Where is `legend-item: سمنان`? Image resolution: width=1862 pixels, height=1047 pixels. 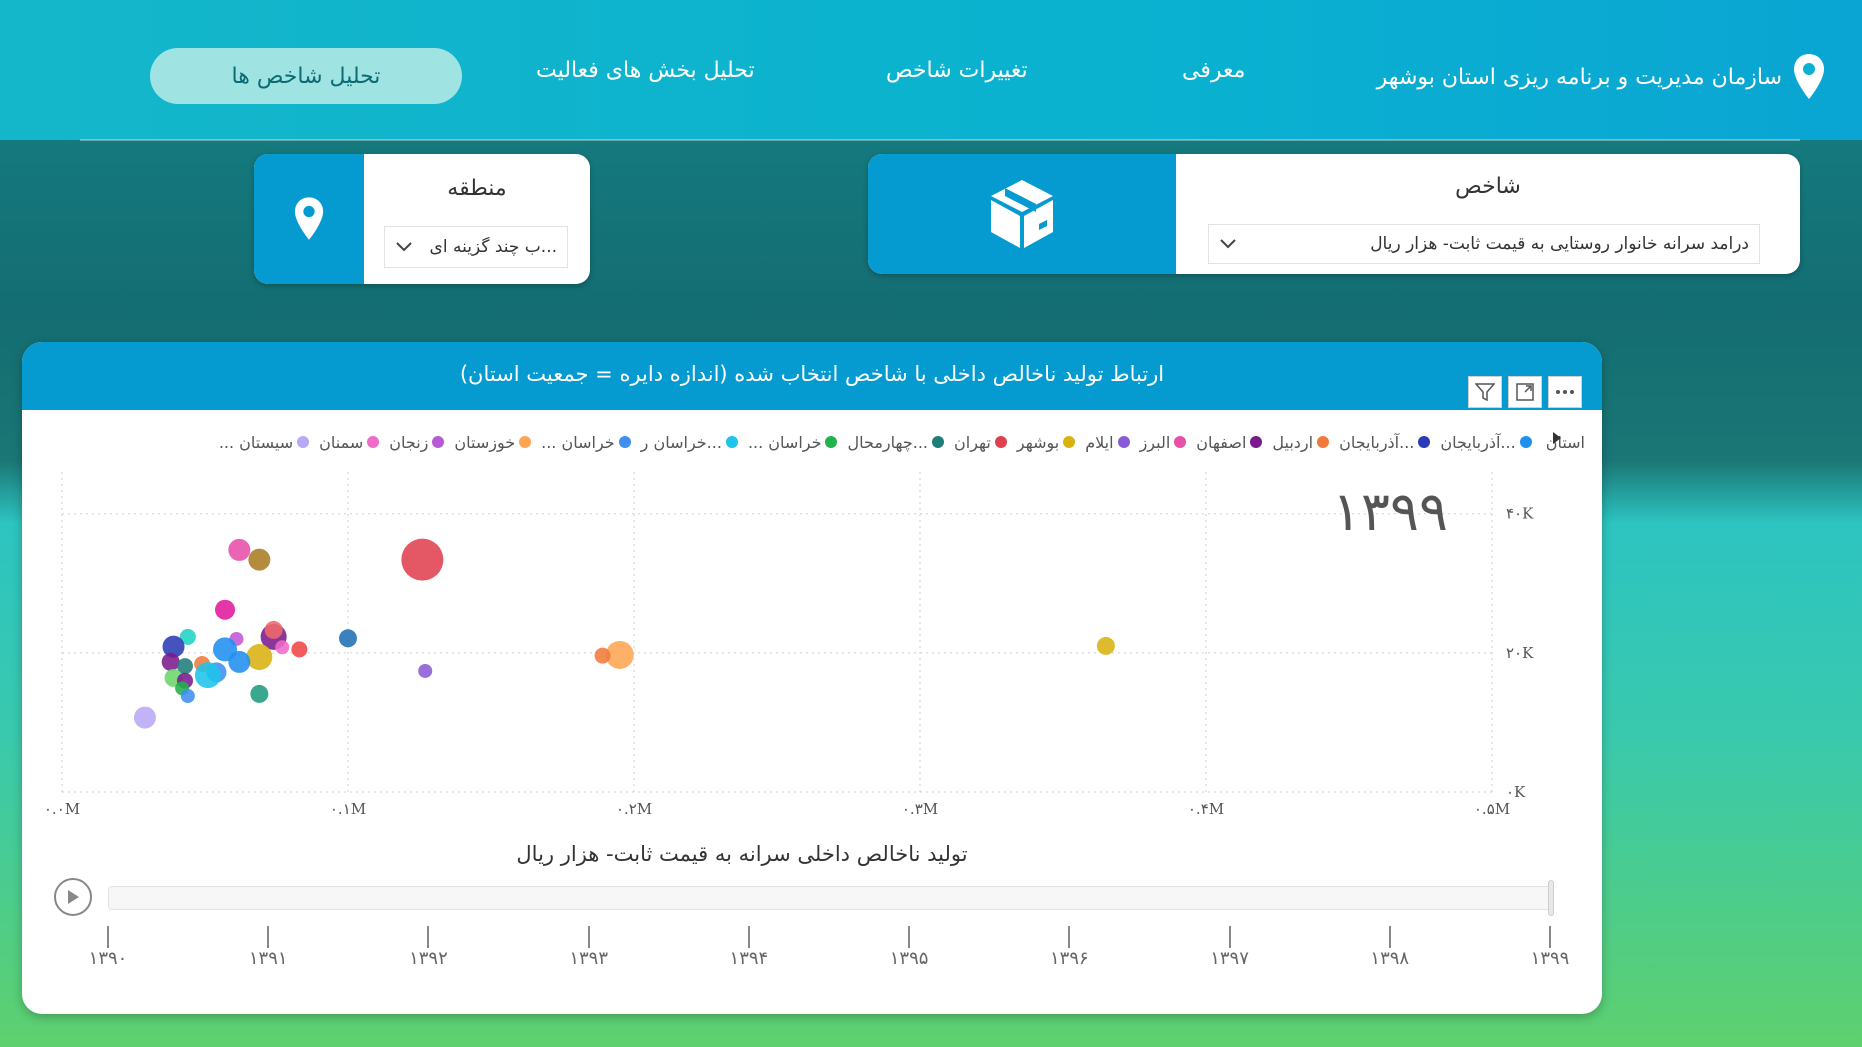 legend-item: سمنان is located at coordinates (349, 442).